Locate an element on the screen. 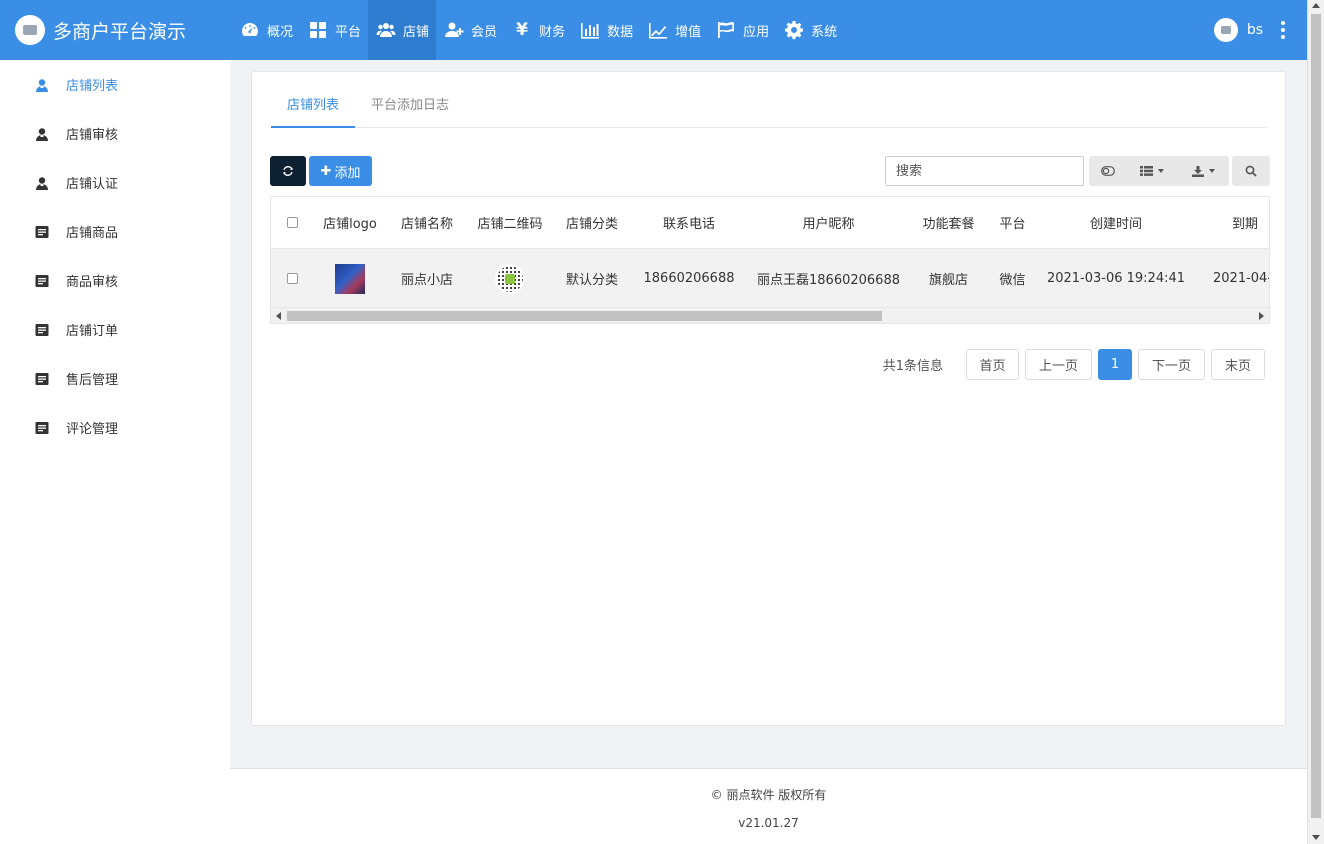  nav-label: 增值 is located at coordinates (688, 32).